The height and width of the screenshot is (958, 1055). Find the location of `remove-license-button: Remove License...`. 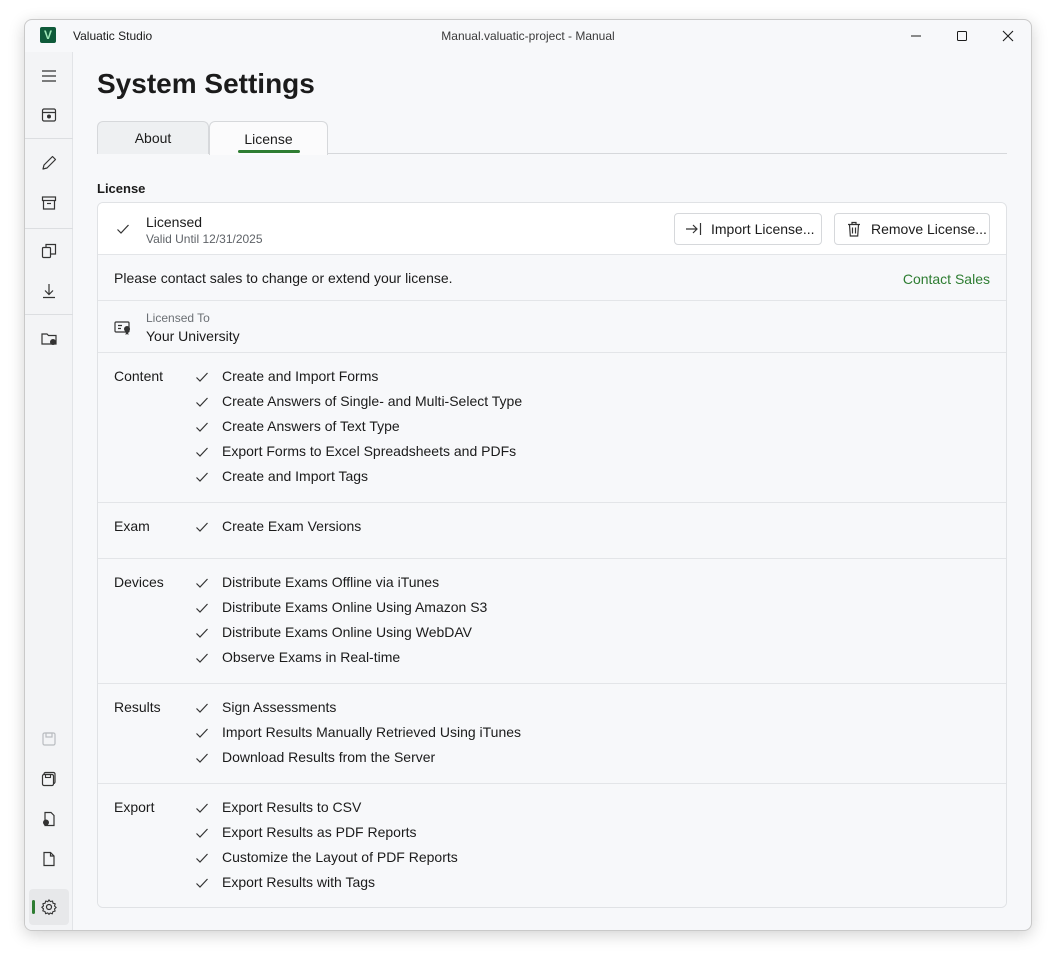

remove-license-button: Remove License... is located at coordinates (912, 229).